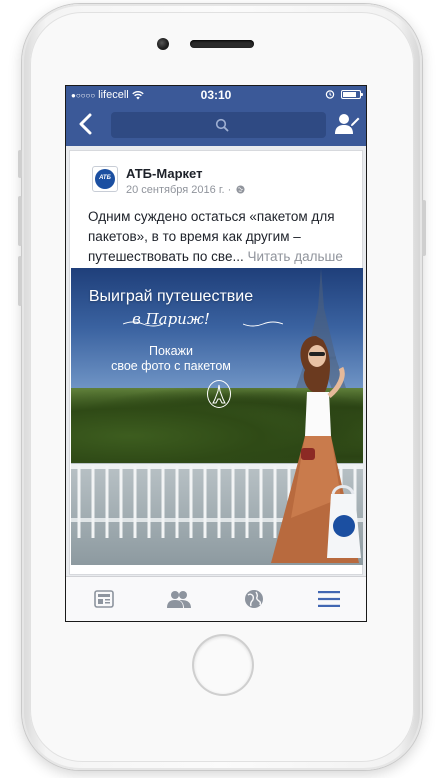 The width and height of the screenshot is (444, 778). Describe the element at coordinates (171, 319) in the screenshot. I see `promo-script-line: в Париж!` at that location.